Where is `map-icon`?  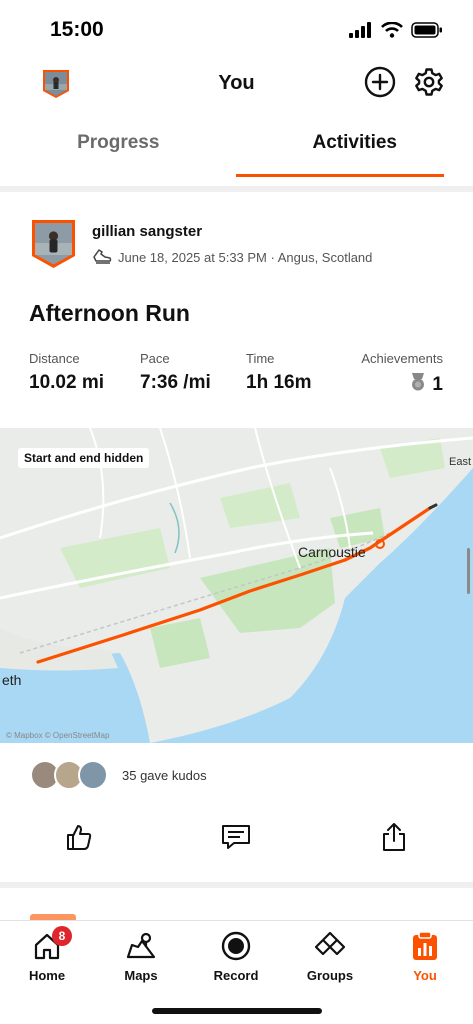 map-icon is located at coordinates (141, 946).